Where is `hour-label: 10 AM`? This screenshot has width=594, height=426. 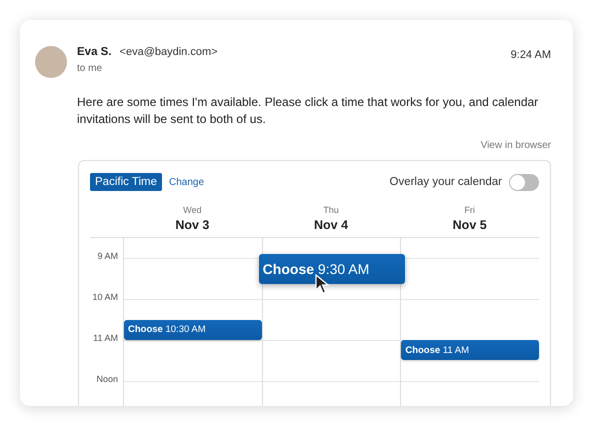
hour-label: 10 AM is located at coordinates (105, 297).